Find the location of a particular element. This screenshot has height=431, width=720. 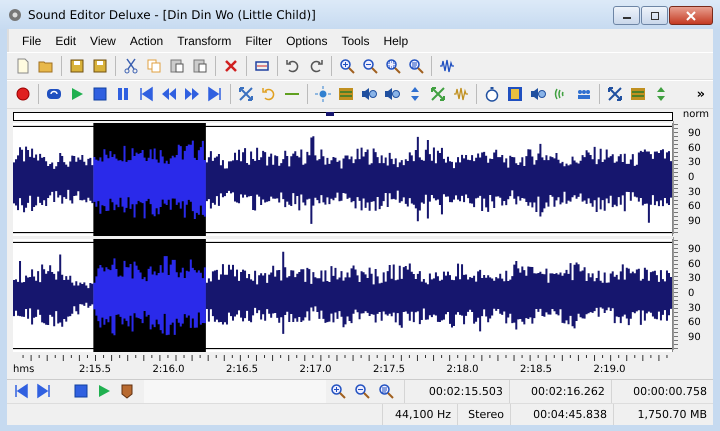

scissors-icon is located at coordinates (131, 66).